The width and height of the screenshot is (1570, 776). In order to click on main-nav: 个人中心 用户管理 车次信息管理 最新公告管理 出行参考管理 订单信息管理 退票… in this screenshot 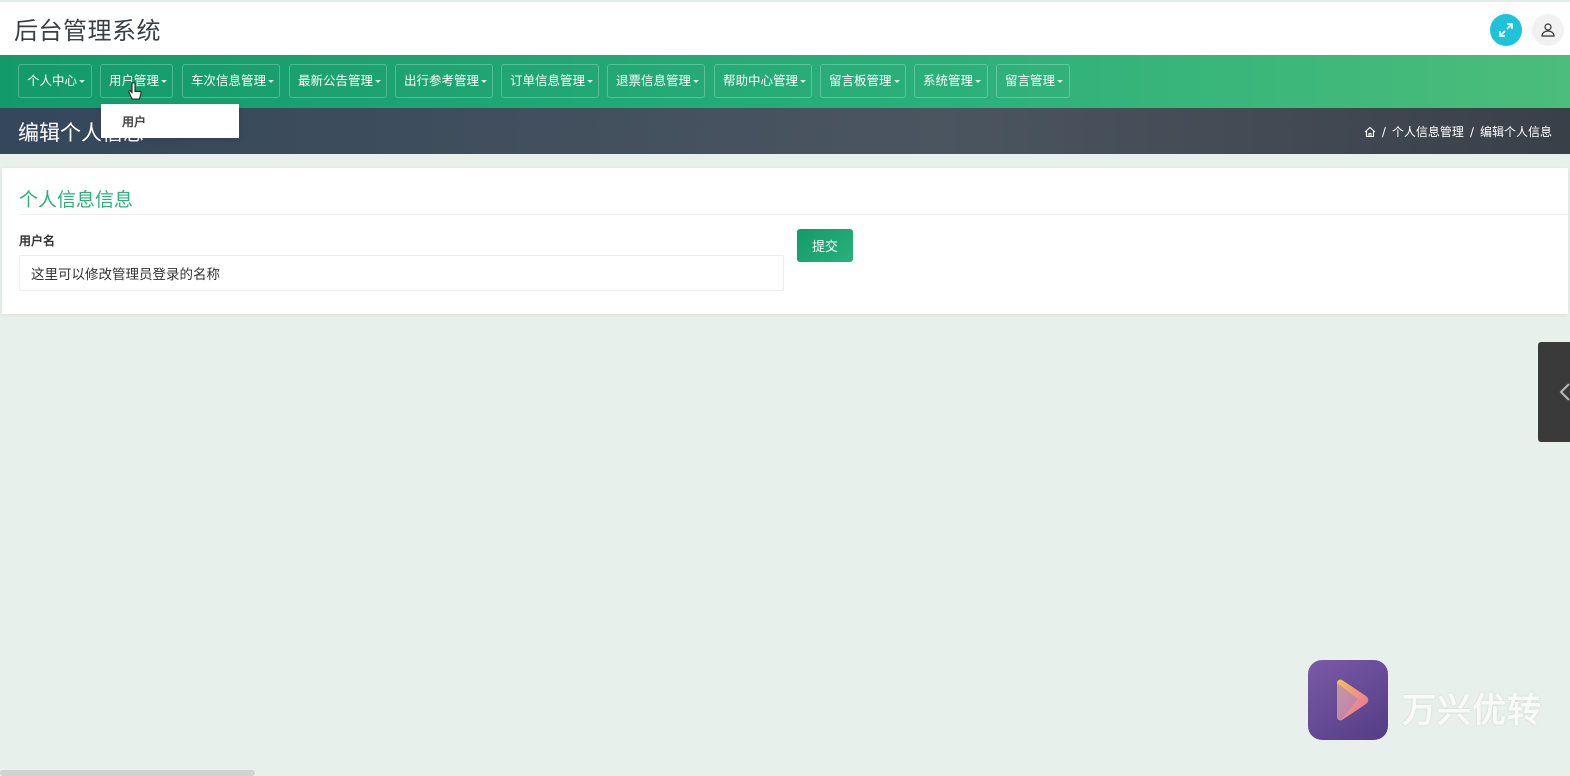, I will do `click(785, 81)`.